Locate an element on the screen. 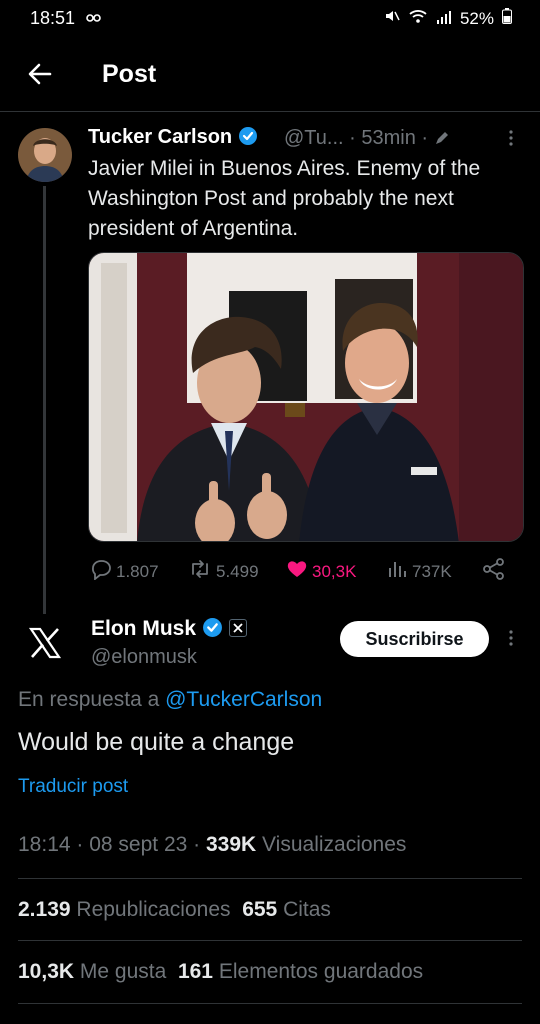 The height and width of the screenshot is (1024, 540). like-count: 30,3K is located at coordinates (334, 571).